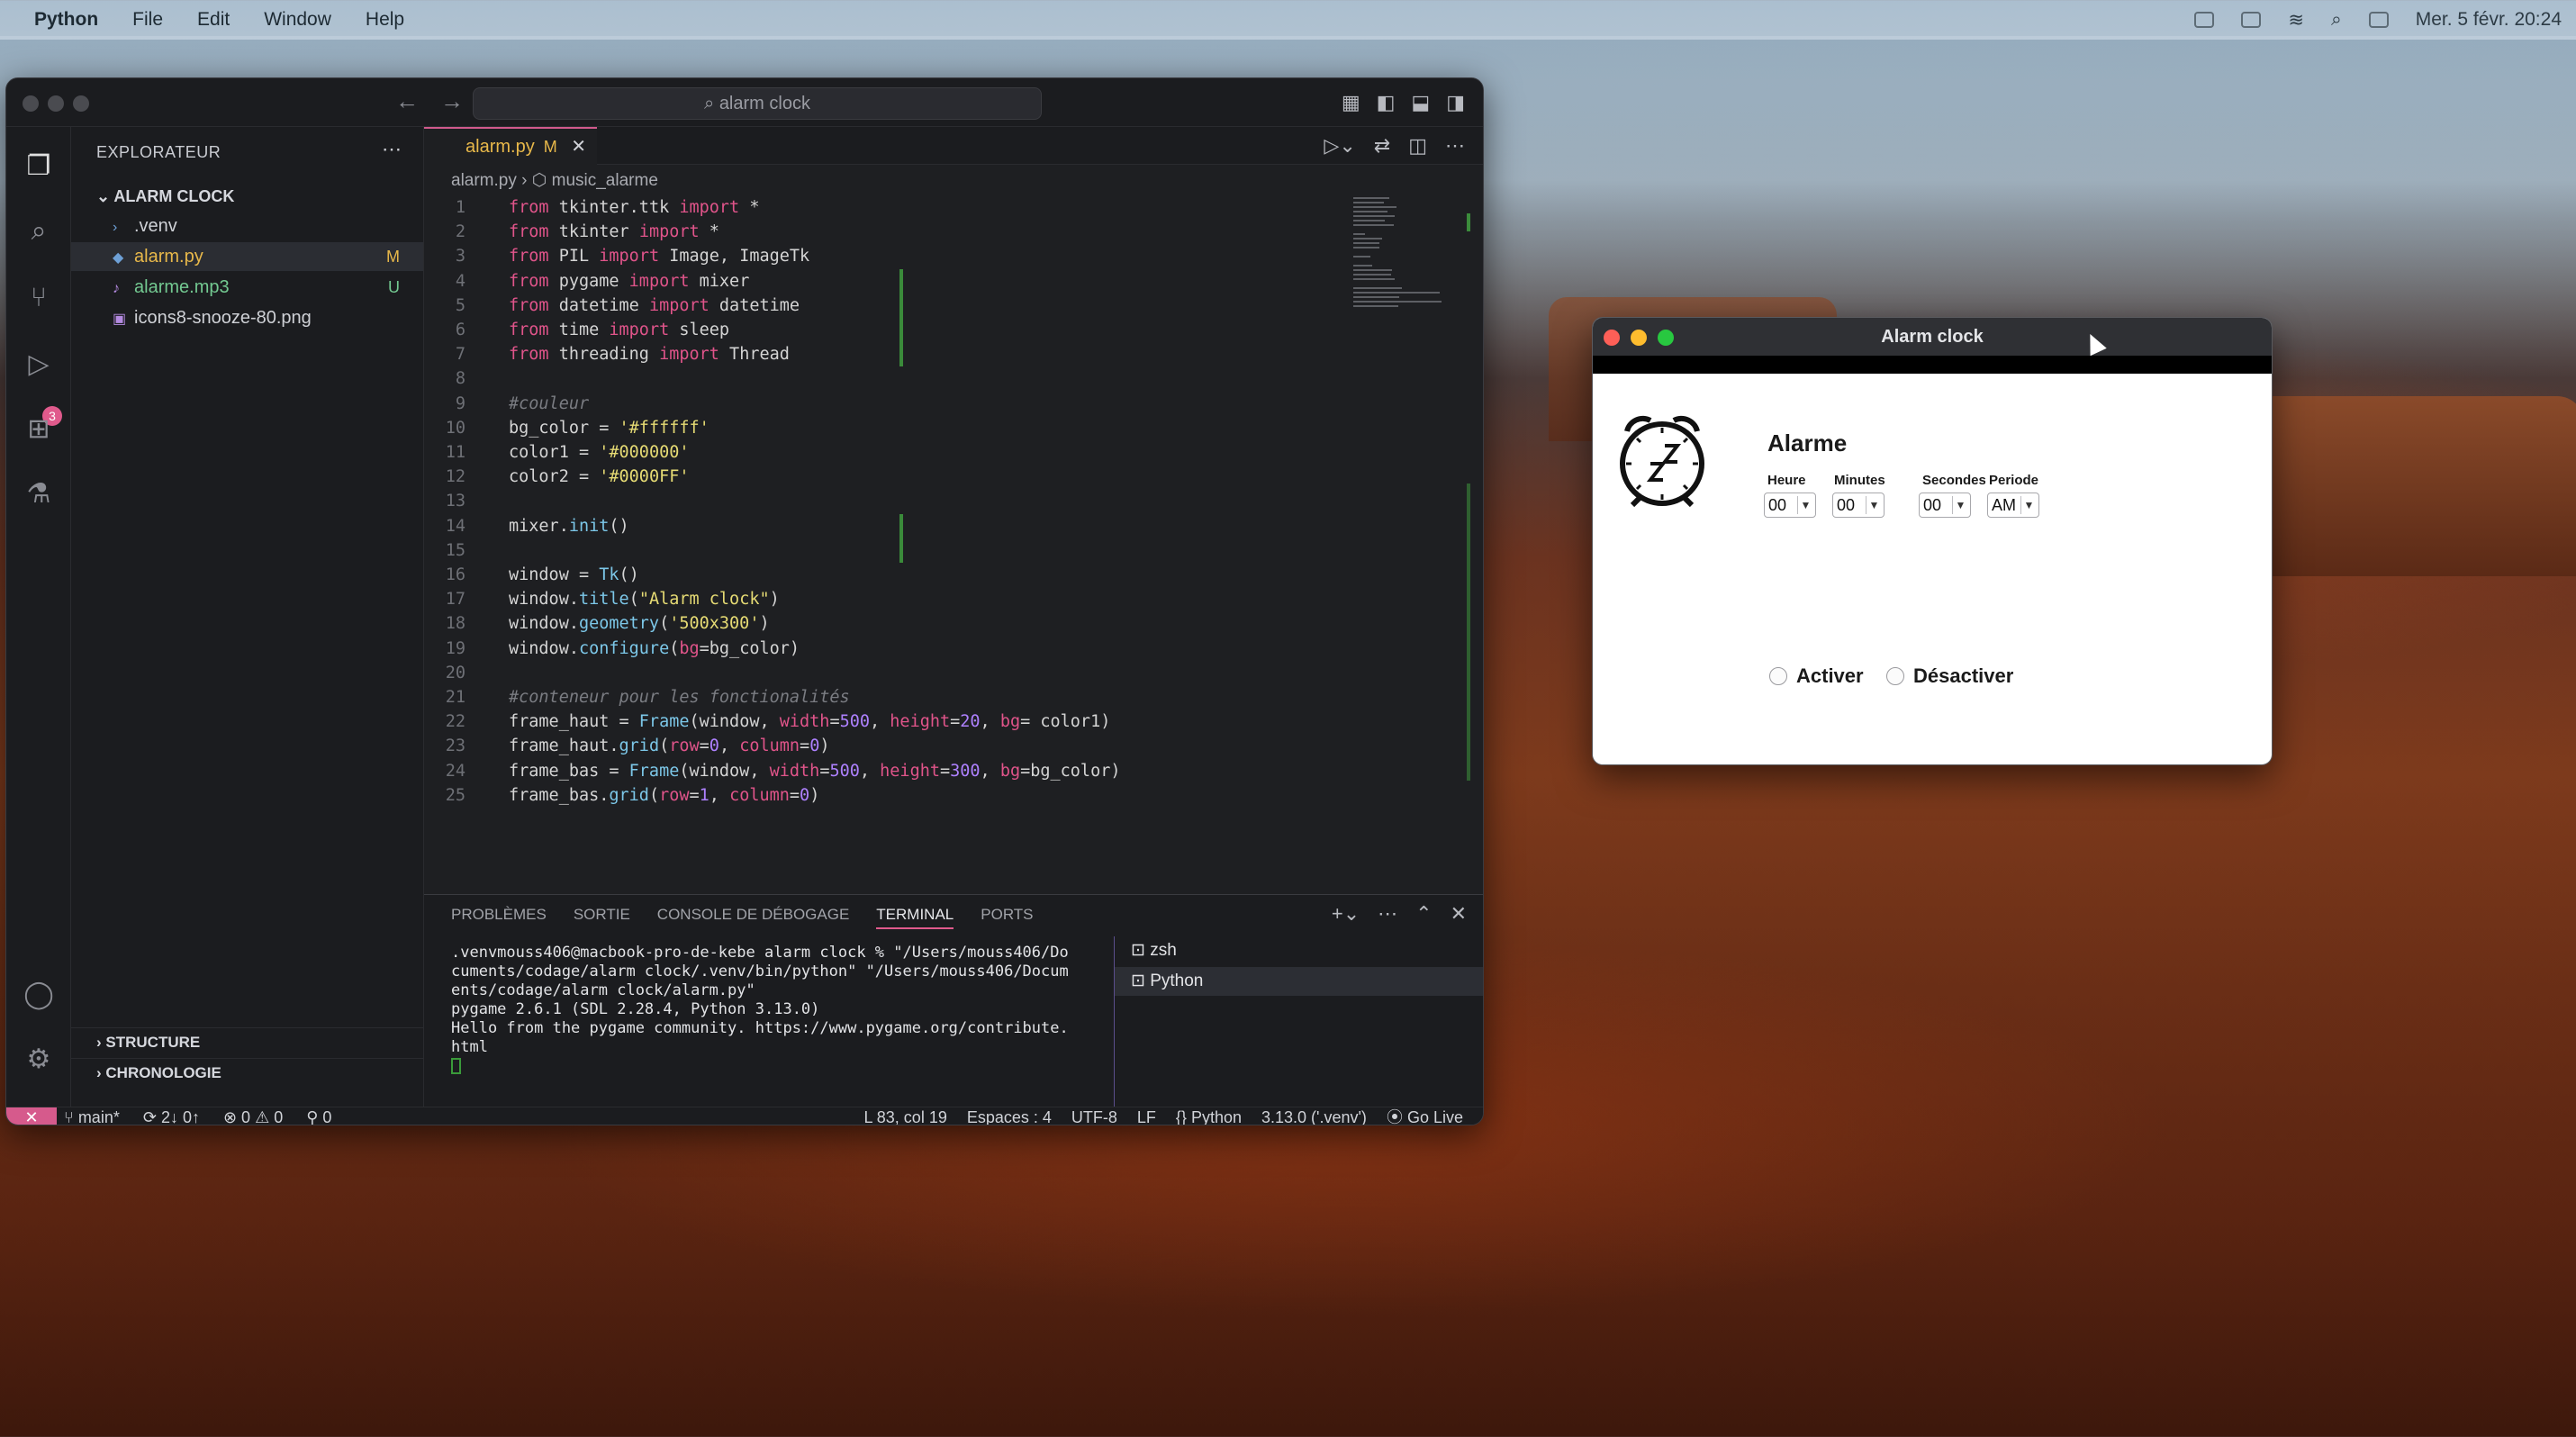 This screenshot has height=1437, width=2576. What do you see at coordinates (2204, 20) in the screenshot?
I see `status-icon` at bounding box center [2204, 20].